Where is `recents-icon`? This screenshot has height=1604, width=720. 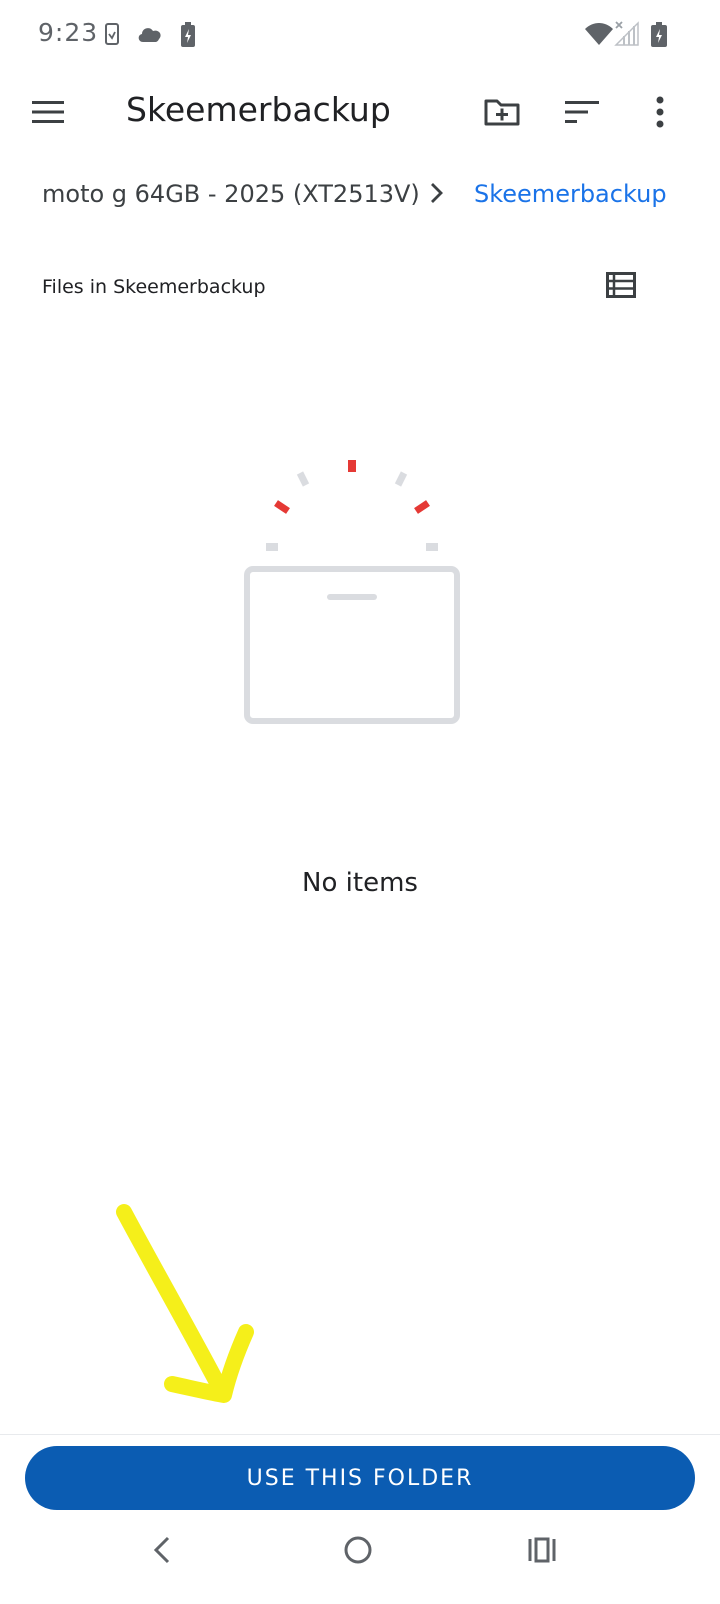 recents-icon is located at coordinates (542, 1550).